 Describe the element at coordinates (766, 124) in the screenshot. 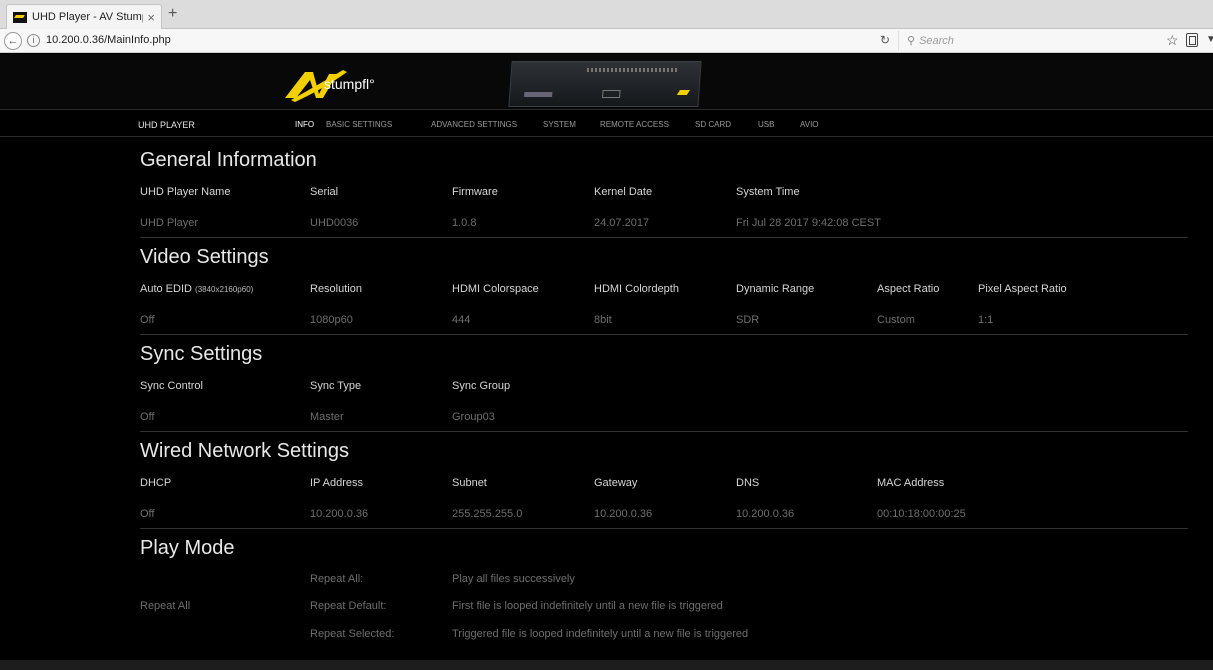

I see `menu-item-usb: USB` at that location.